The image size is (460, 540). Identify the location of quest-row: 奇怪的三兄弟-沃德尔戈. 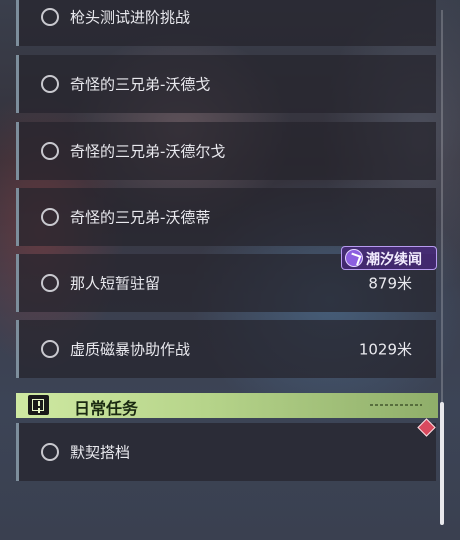
(226, 151).